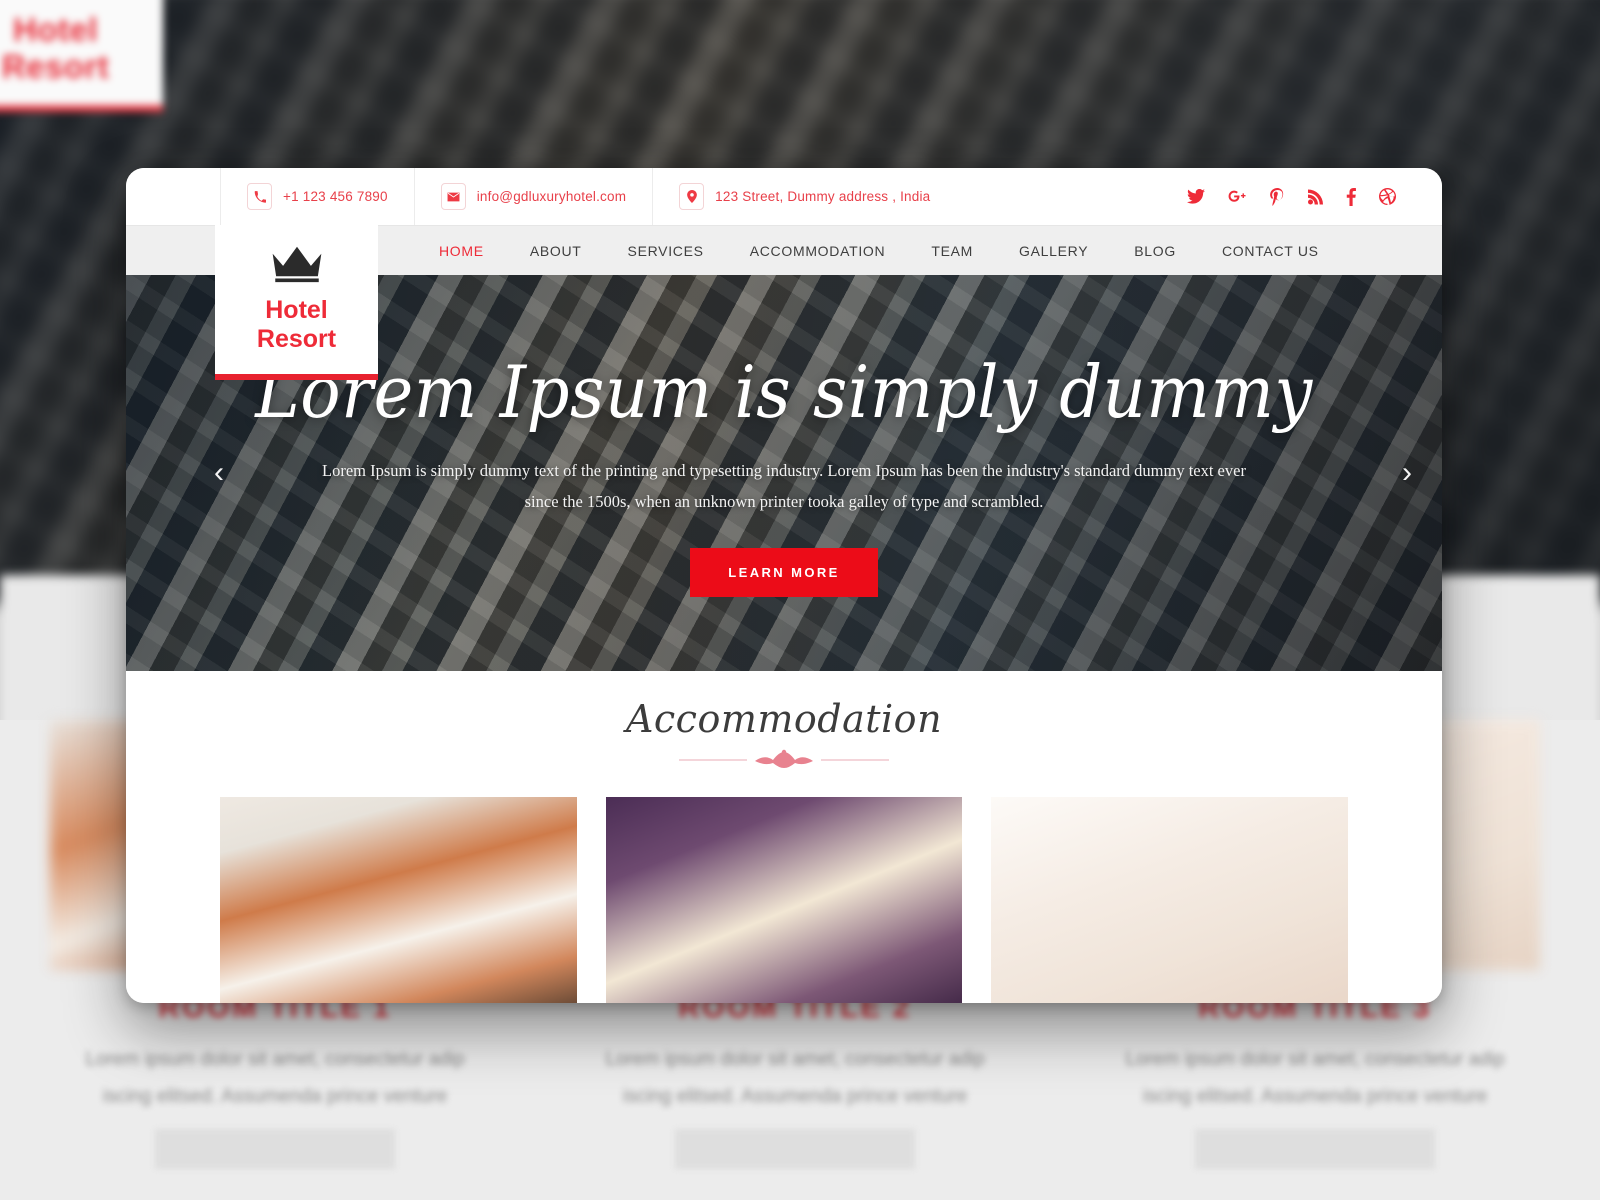  Describe the element at coordinates (219, 473) in the screenshot. I see `carousel-prev-arrow: ‹` at that location.